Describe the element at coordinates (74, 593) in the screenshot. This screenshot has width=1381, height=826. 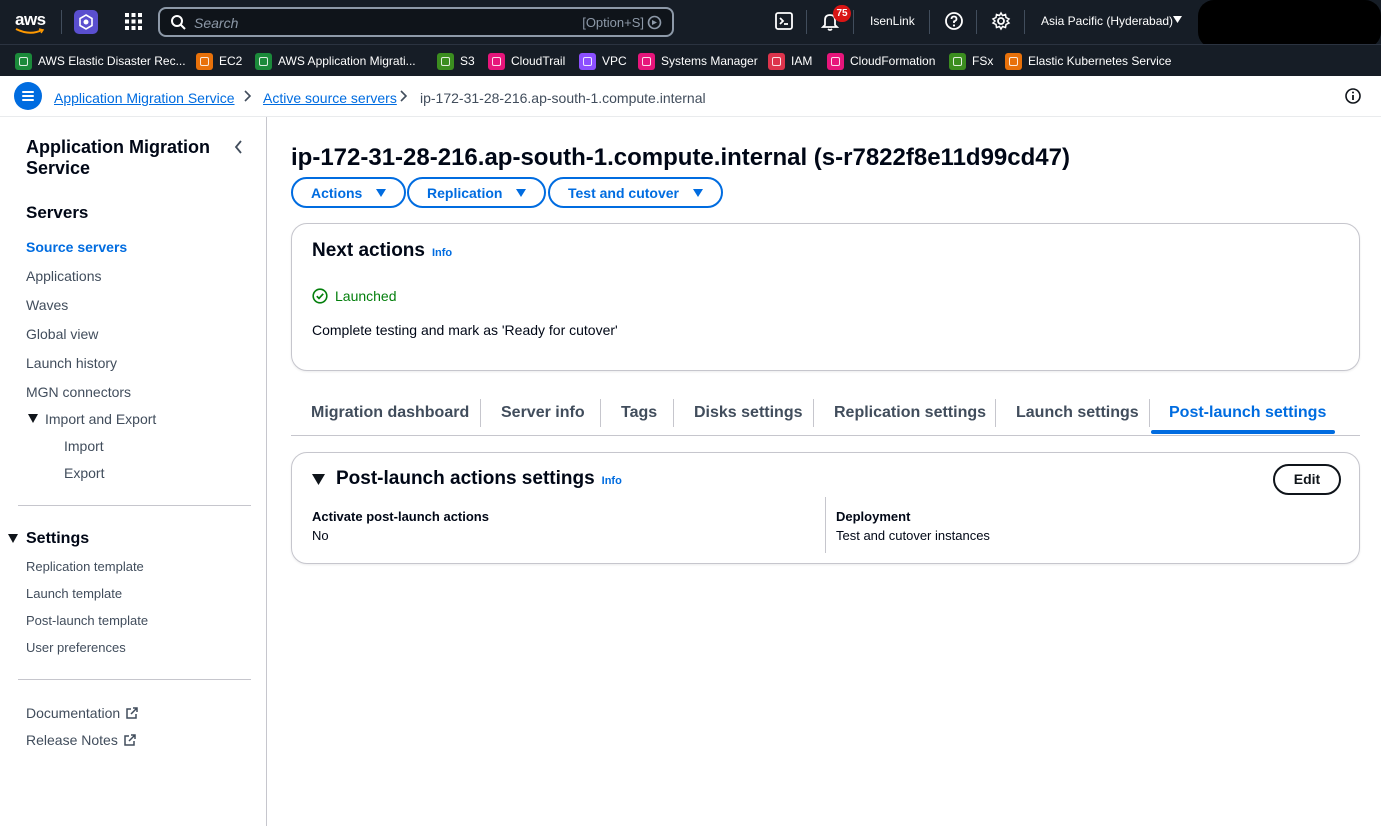
I see `sidebar-item-launch-template: Launch template` at that location.